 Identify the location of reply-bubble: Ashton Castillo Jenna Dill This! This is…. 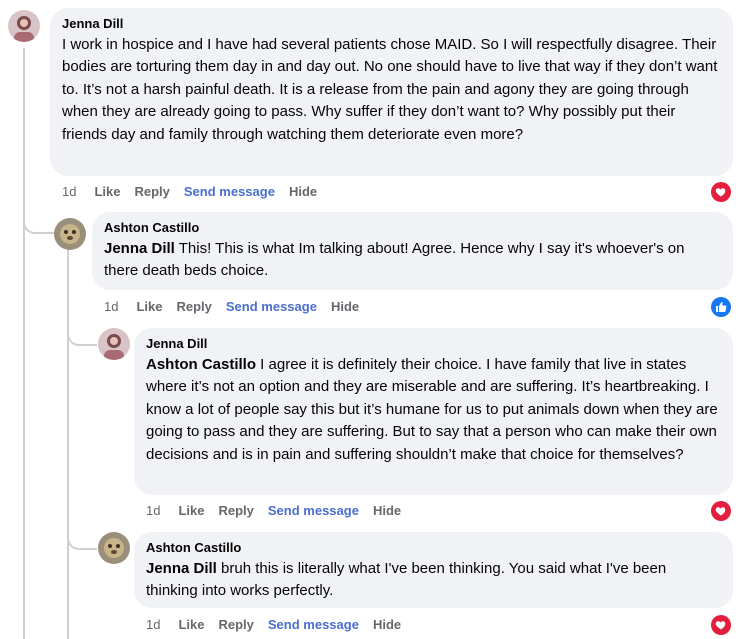
(412, 251).